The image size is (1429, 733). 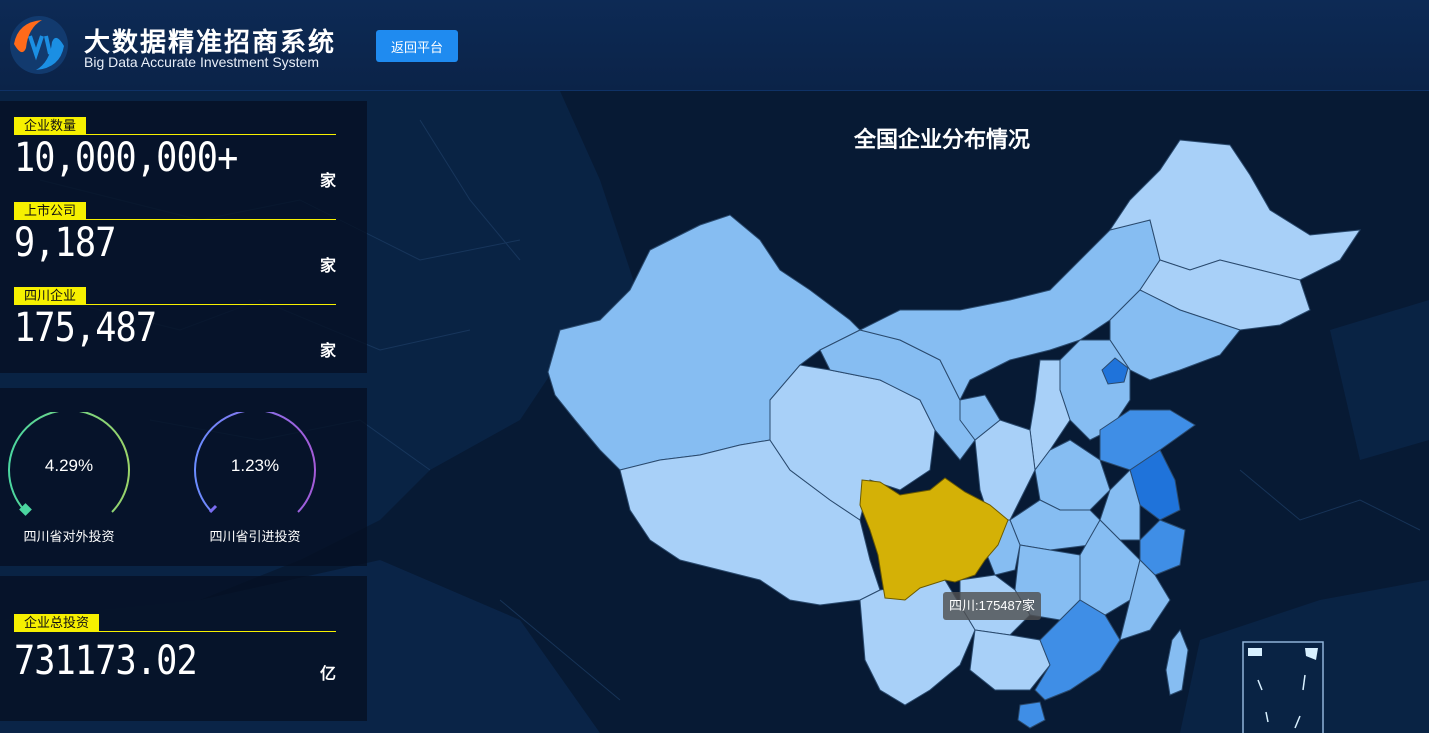 I want to click on stat-label: 企业总投资, so click(x=57, y=622).